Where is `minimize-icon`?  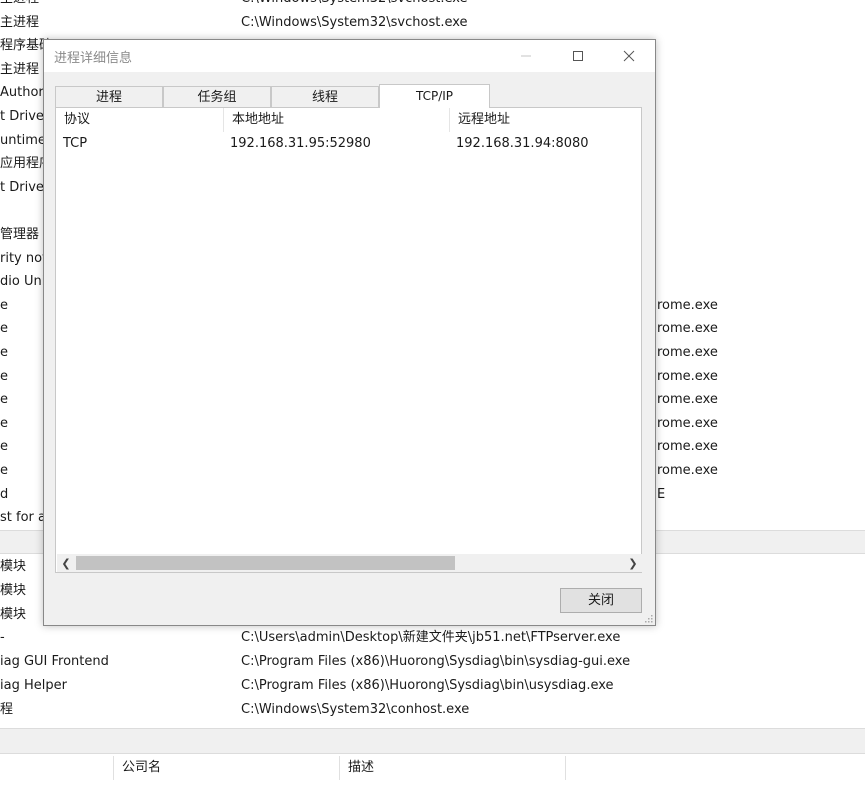 minimize-icon is located at coordinates (526, 56).